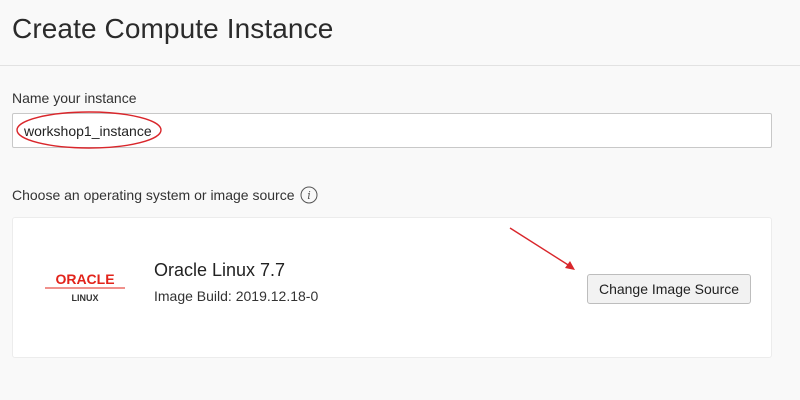  I want to click on instance-name-label: Name your instance, so click(74, 98).